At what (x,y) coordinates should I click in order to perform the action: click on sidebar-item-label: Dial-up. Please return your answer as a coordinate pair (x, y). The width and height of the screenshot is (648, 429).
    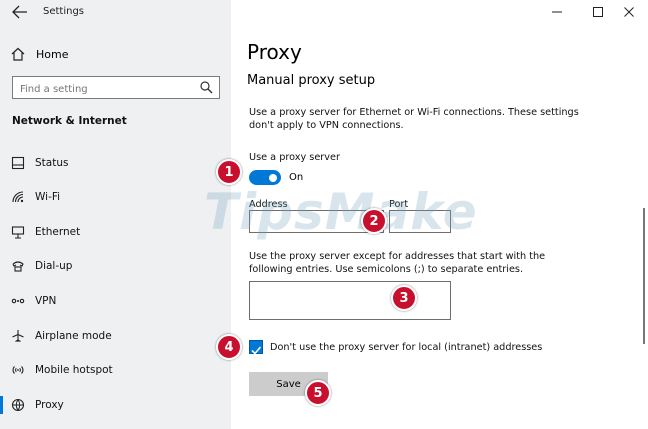
    Looking at the image, I should click on (54, 266).